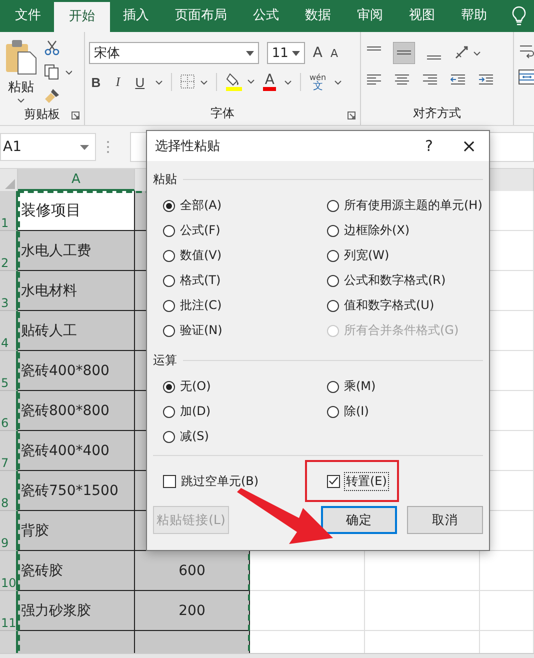  Describe the element at coordinates (9, 331) in the screenshot. I see `row-number: 4` at that location.